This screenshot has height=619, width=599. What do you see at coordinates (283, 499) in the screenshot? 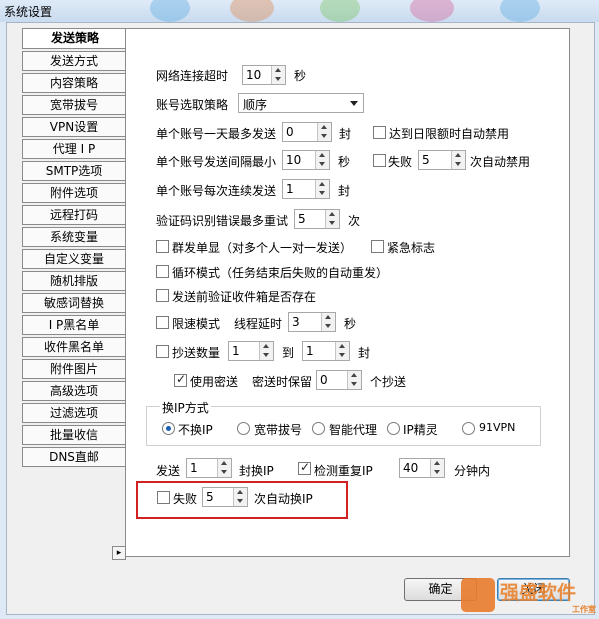
I see `fail-switch-suffix: 次自动换IP` at bounding box center [283, 499].